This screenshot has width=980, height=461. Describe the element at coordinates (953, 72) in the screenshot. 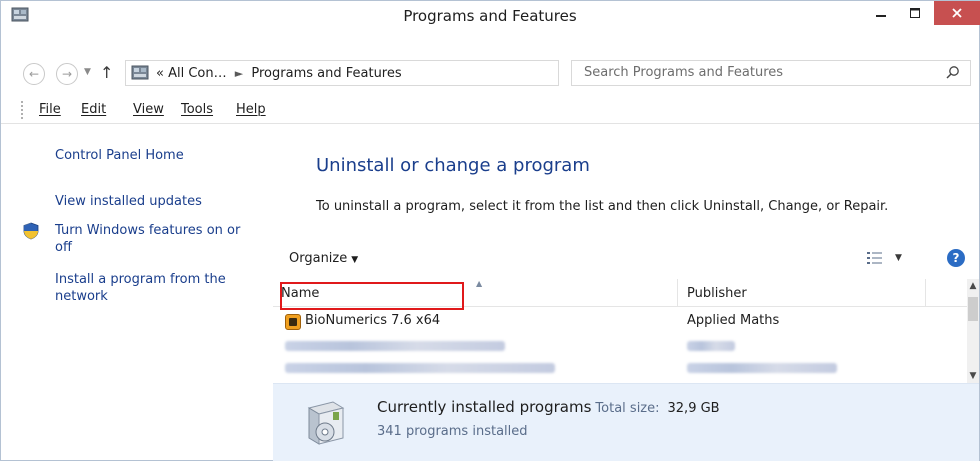

I see `search-icon` at that location.